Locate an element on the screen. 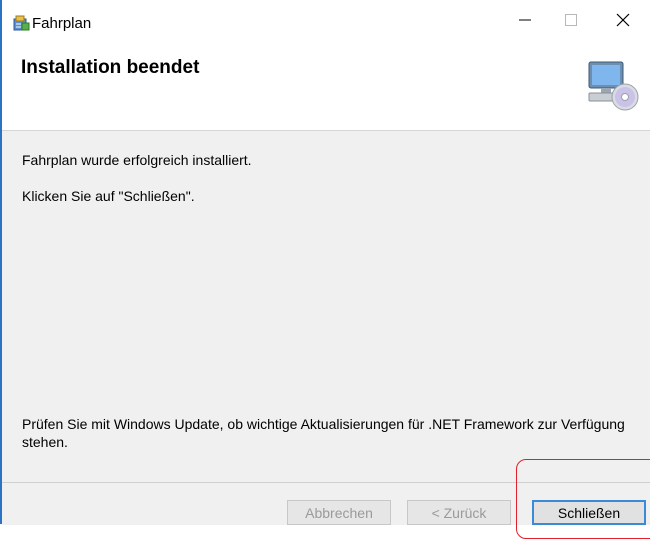  maximize-button is located at coordinates (571, 22).